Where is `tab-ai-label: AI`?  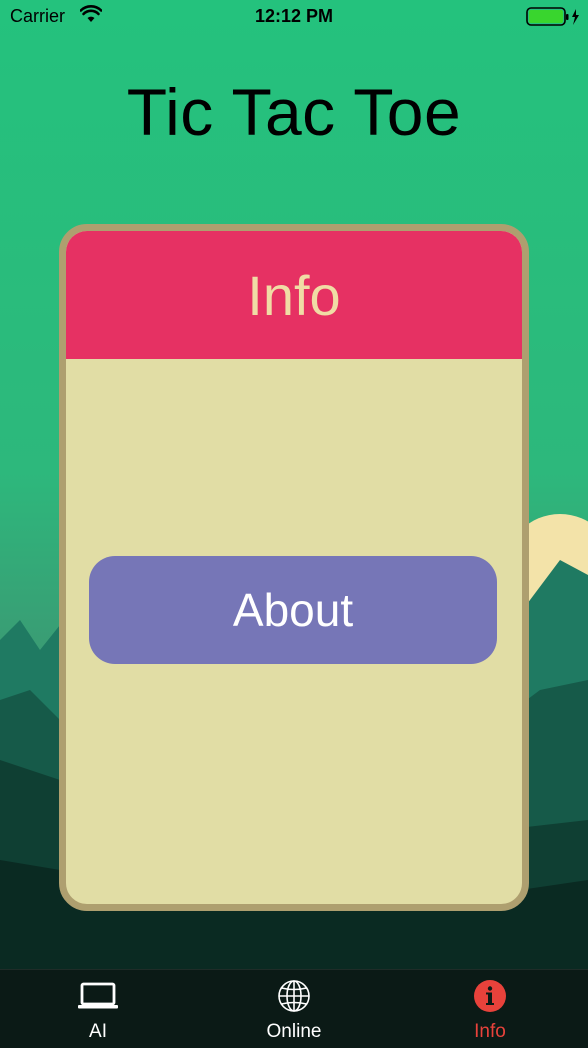
tab-ai-label: AI is located at coordinates (98, 1031).